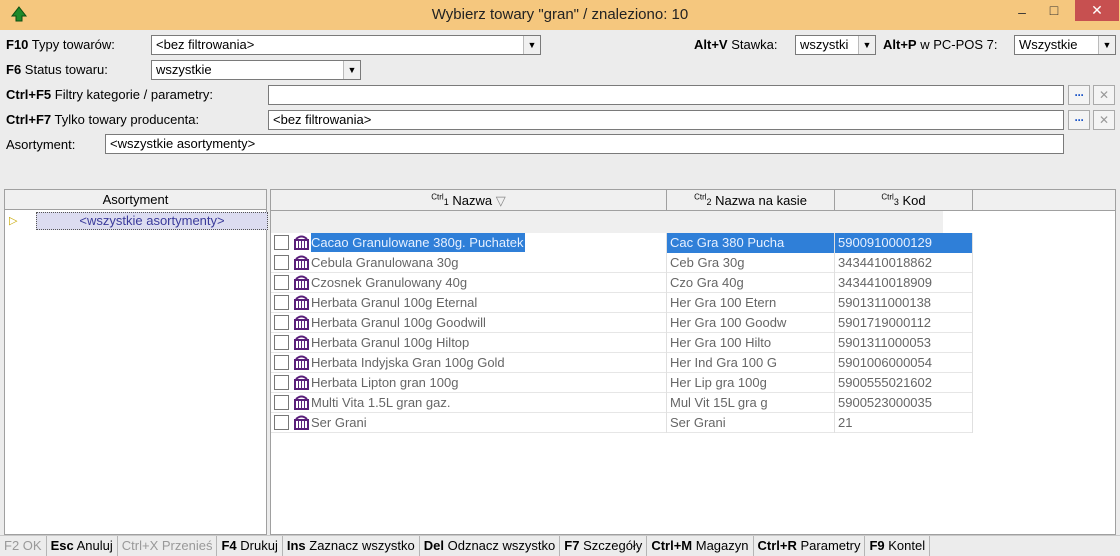 The height and width of the screenshot is (556, 1120). What do you see at coordinates (490, 546) in the screenshot?
I see `fkey-button-del: Del Odznacz wszystko` at bounding box center [490, 546].